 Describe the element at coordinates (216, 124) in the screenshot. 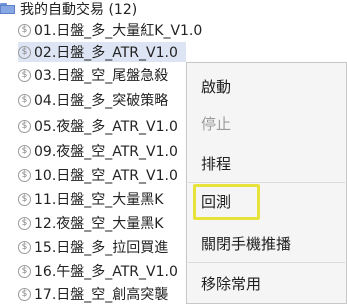

I see `menu-item-stop: 停止` at that location.